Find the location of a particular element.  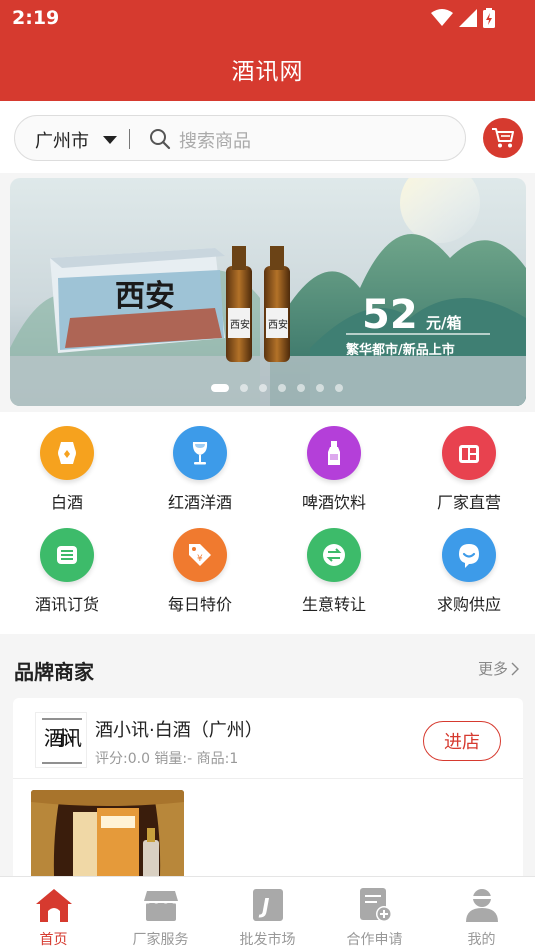

cart-button is located at coordinates (503, 138).